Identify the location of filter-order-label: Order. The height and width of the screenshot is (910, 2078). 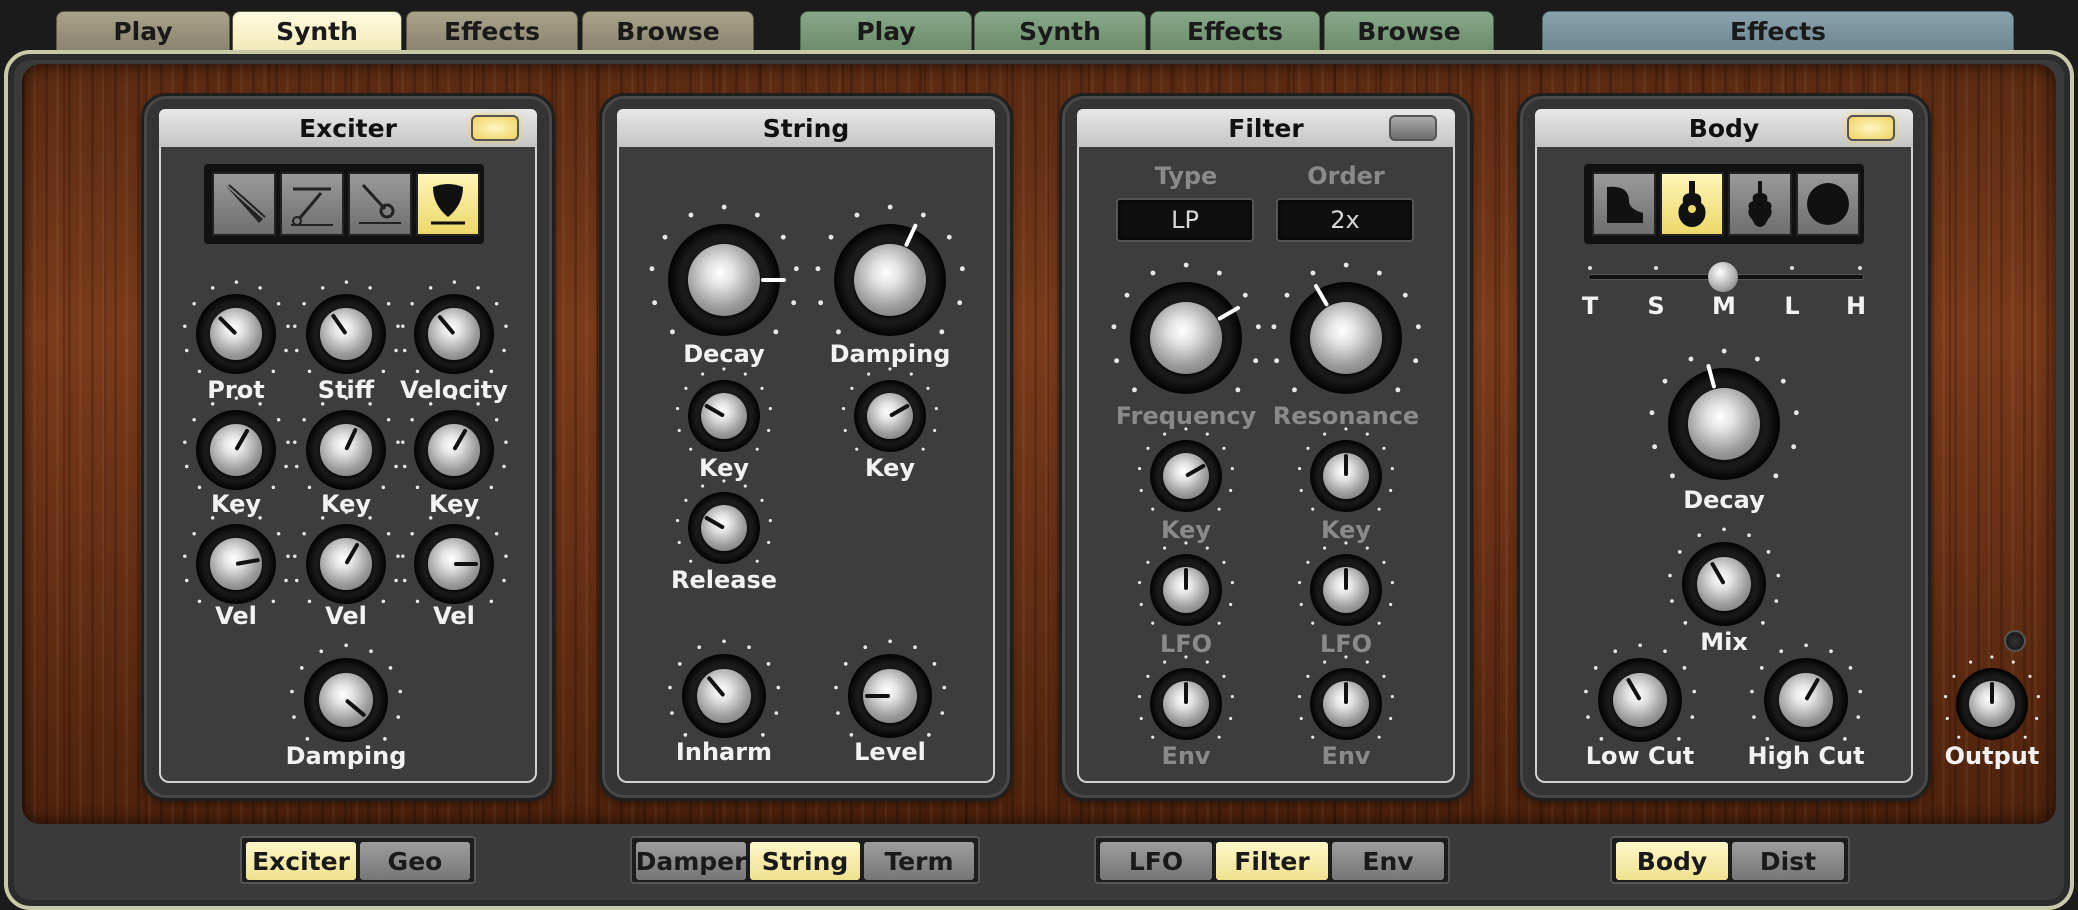
(1346, 176).